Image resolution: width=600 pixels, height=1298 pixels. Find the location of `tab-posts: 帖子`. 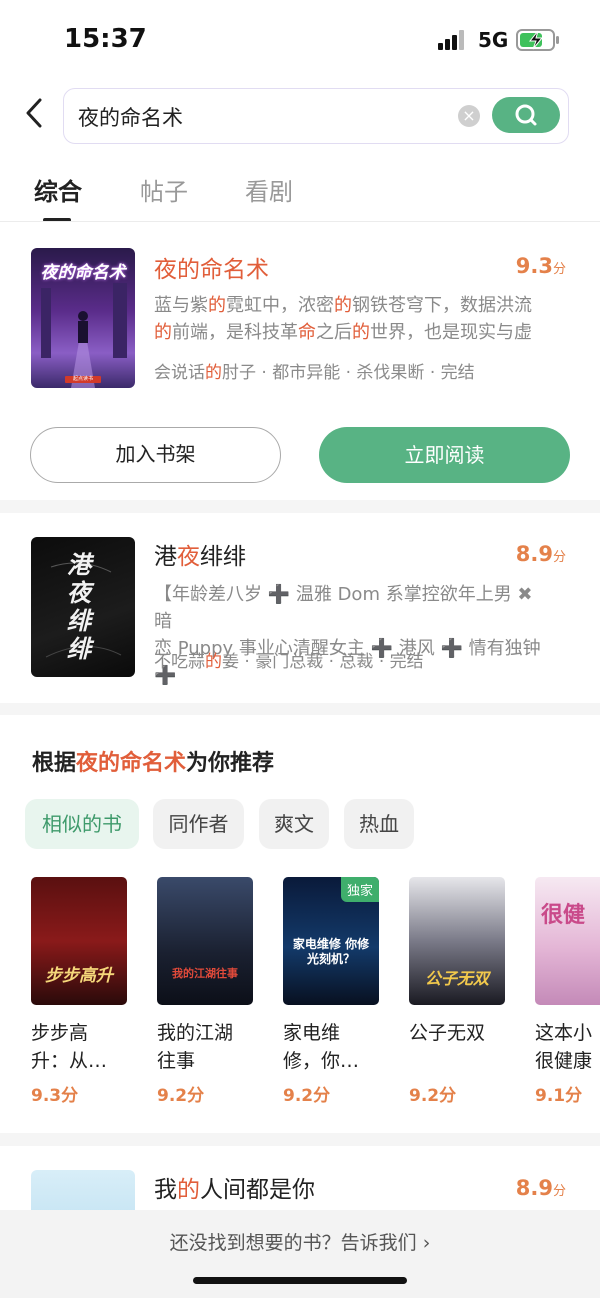

tab-posts: 帖子 is located at coordinates (164, 189).